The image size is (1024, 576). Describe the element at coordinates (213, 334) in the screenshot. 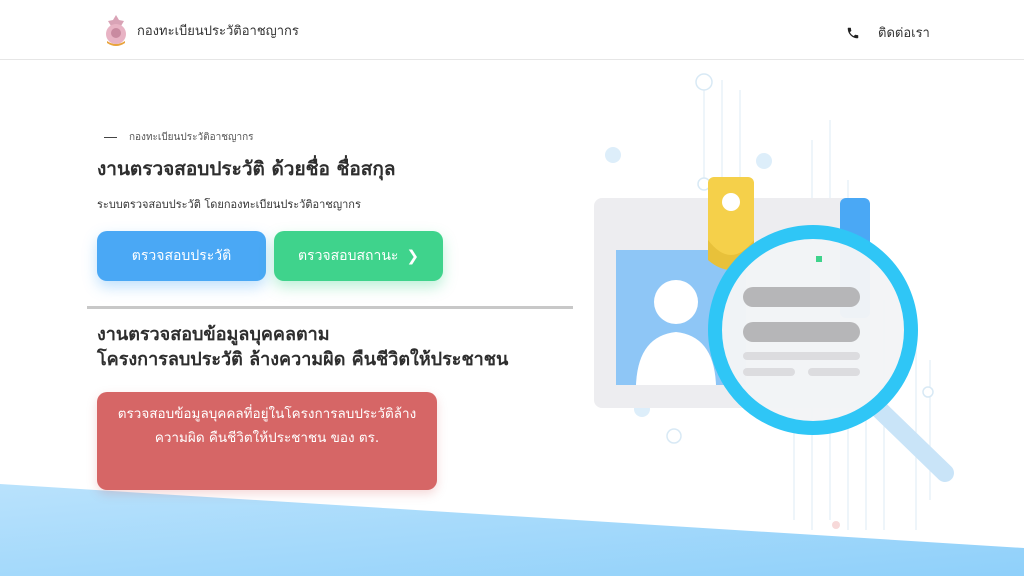

I see `section-title-line1: งานตรวจสอบข้อมูลบุคคลตาม` at that location.